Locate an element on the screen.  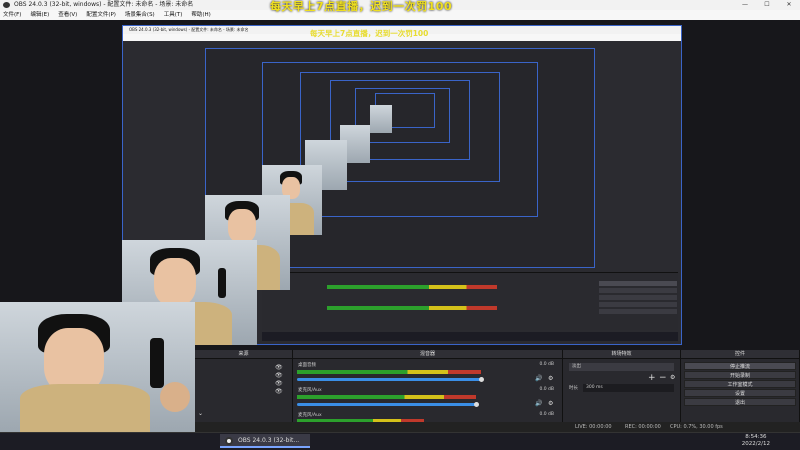
cpu-status: CPU: 0.7%, 30.00 fps is located at coordinates (696, 427).